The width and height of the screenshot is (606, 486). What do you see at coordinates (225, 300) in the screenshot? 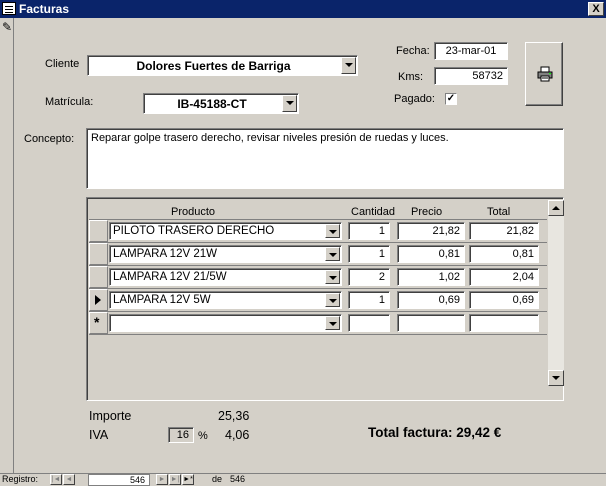
I see `product-combo: LAMPARA 12V 5W` at bounding box center [225, 300].